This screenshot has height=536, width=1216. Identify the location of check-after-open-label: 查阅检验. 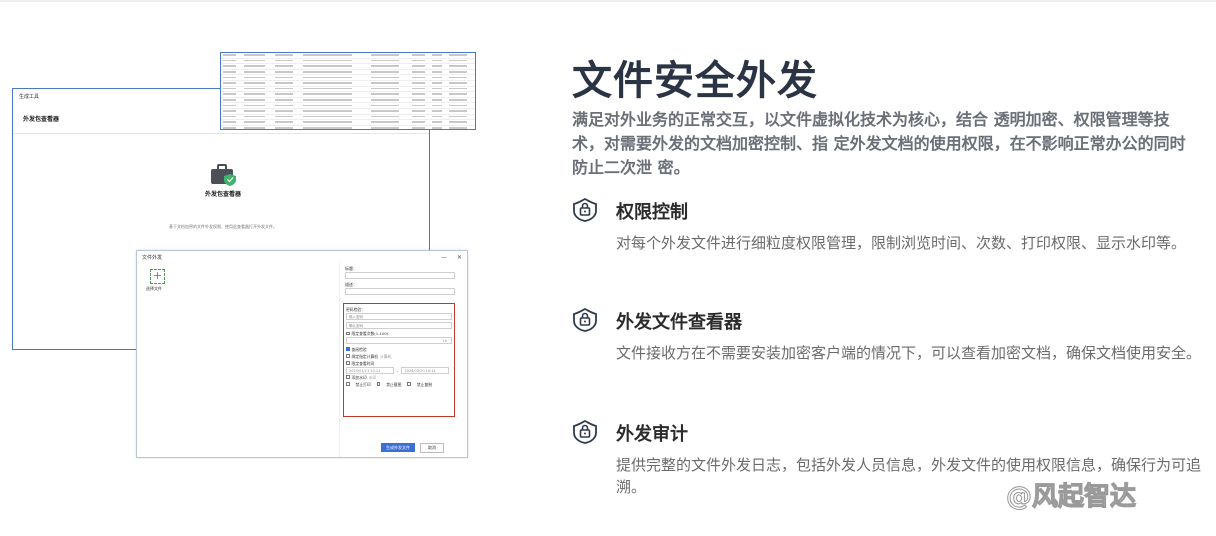
(359, 349).